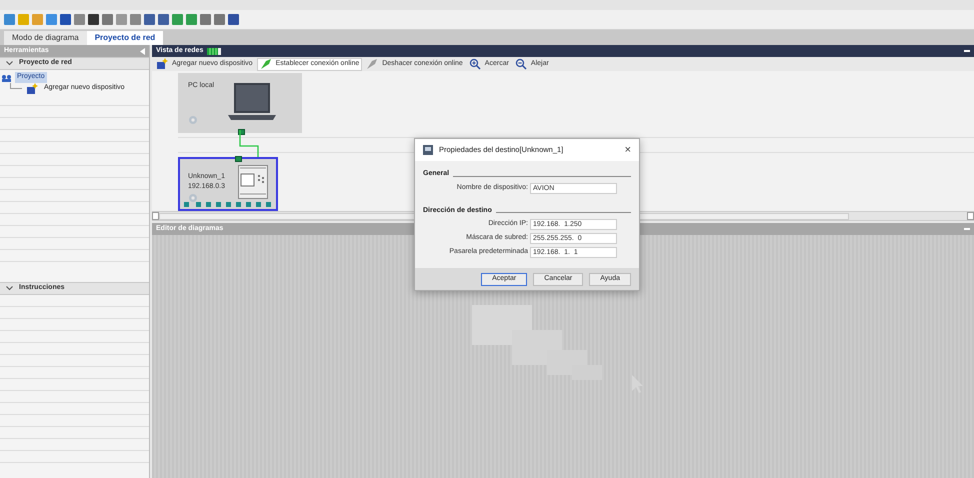 This screenshot has width=974, height=478. Describe the element at coordinates (45, 38) in the screenshot. I see `tab: Modo de diagrama` at that location.